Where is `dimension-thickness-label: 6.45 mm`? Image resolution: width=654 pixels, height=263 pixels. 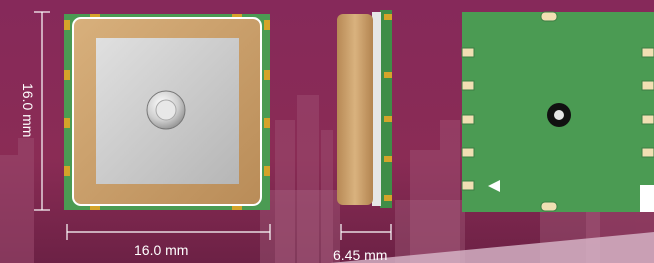
dimension-thickness-label: 6.45 mm is located at coordinates (360, 255).